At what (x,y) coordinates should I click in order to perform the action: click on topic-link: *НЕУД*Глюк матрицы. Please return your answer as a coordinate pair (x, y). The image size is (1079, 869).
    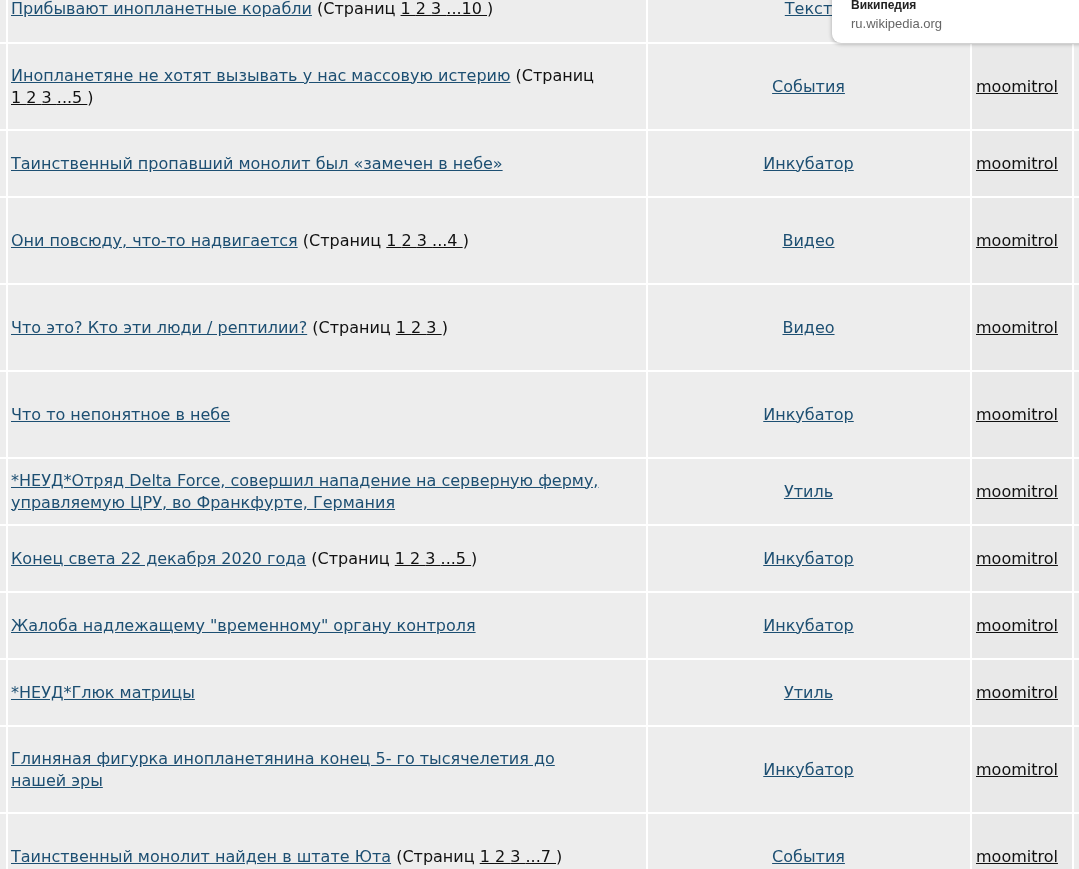
    Looking at the image, I should click on (103, 692).